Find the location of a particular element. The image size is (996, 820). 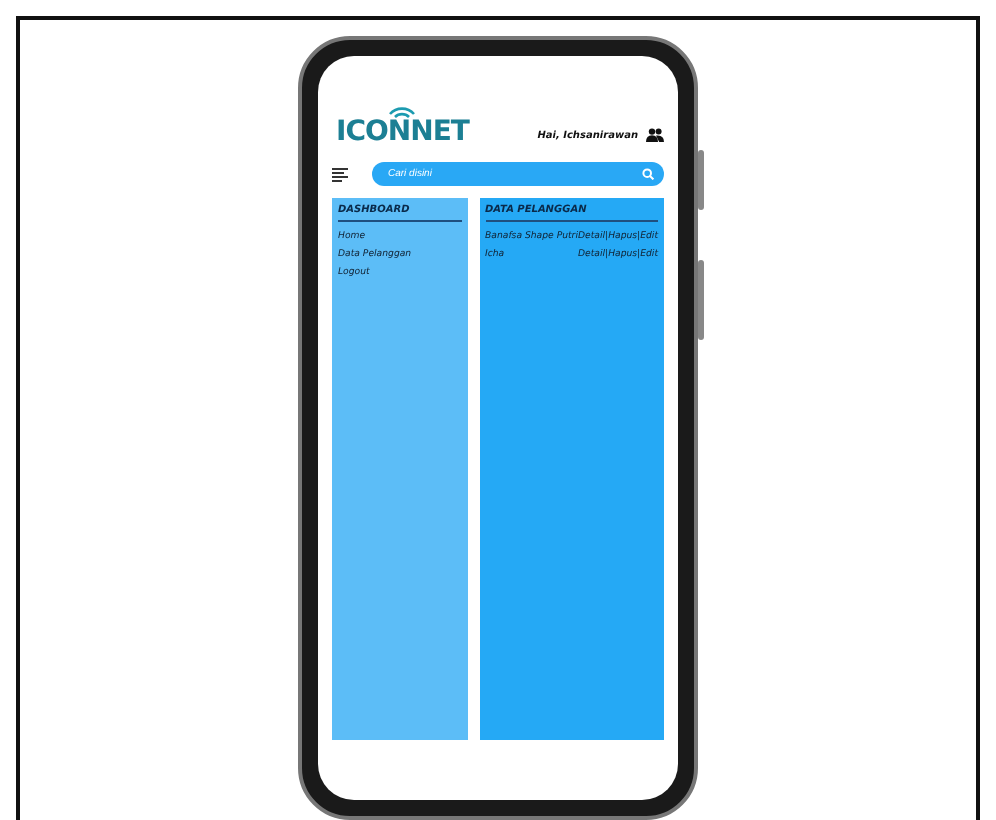

users-icon is located at coordinates (655, 135).